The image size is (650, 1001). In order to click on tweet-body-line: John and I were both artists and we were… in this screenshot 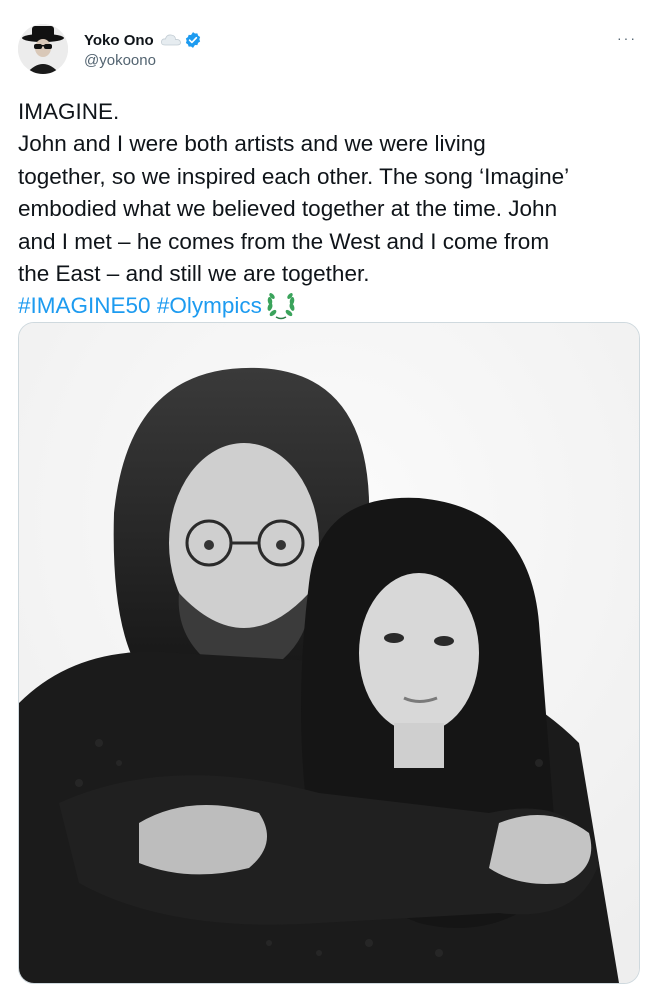, I will do `click(252, 144)`.